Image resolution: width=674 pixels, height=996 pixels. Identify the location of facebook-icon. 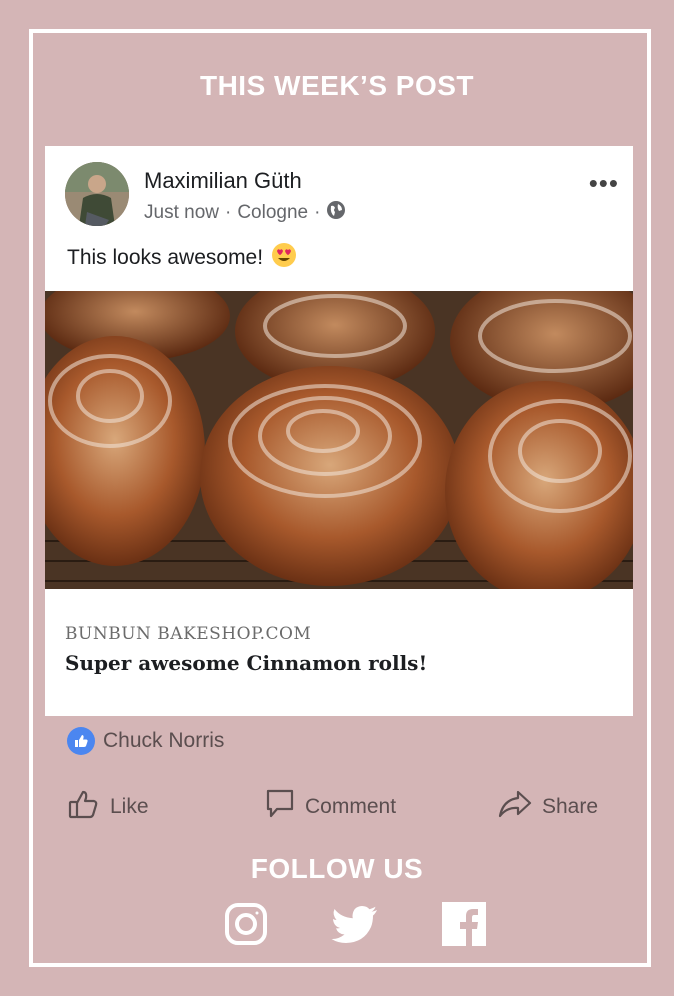
(464, 924).